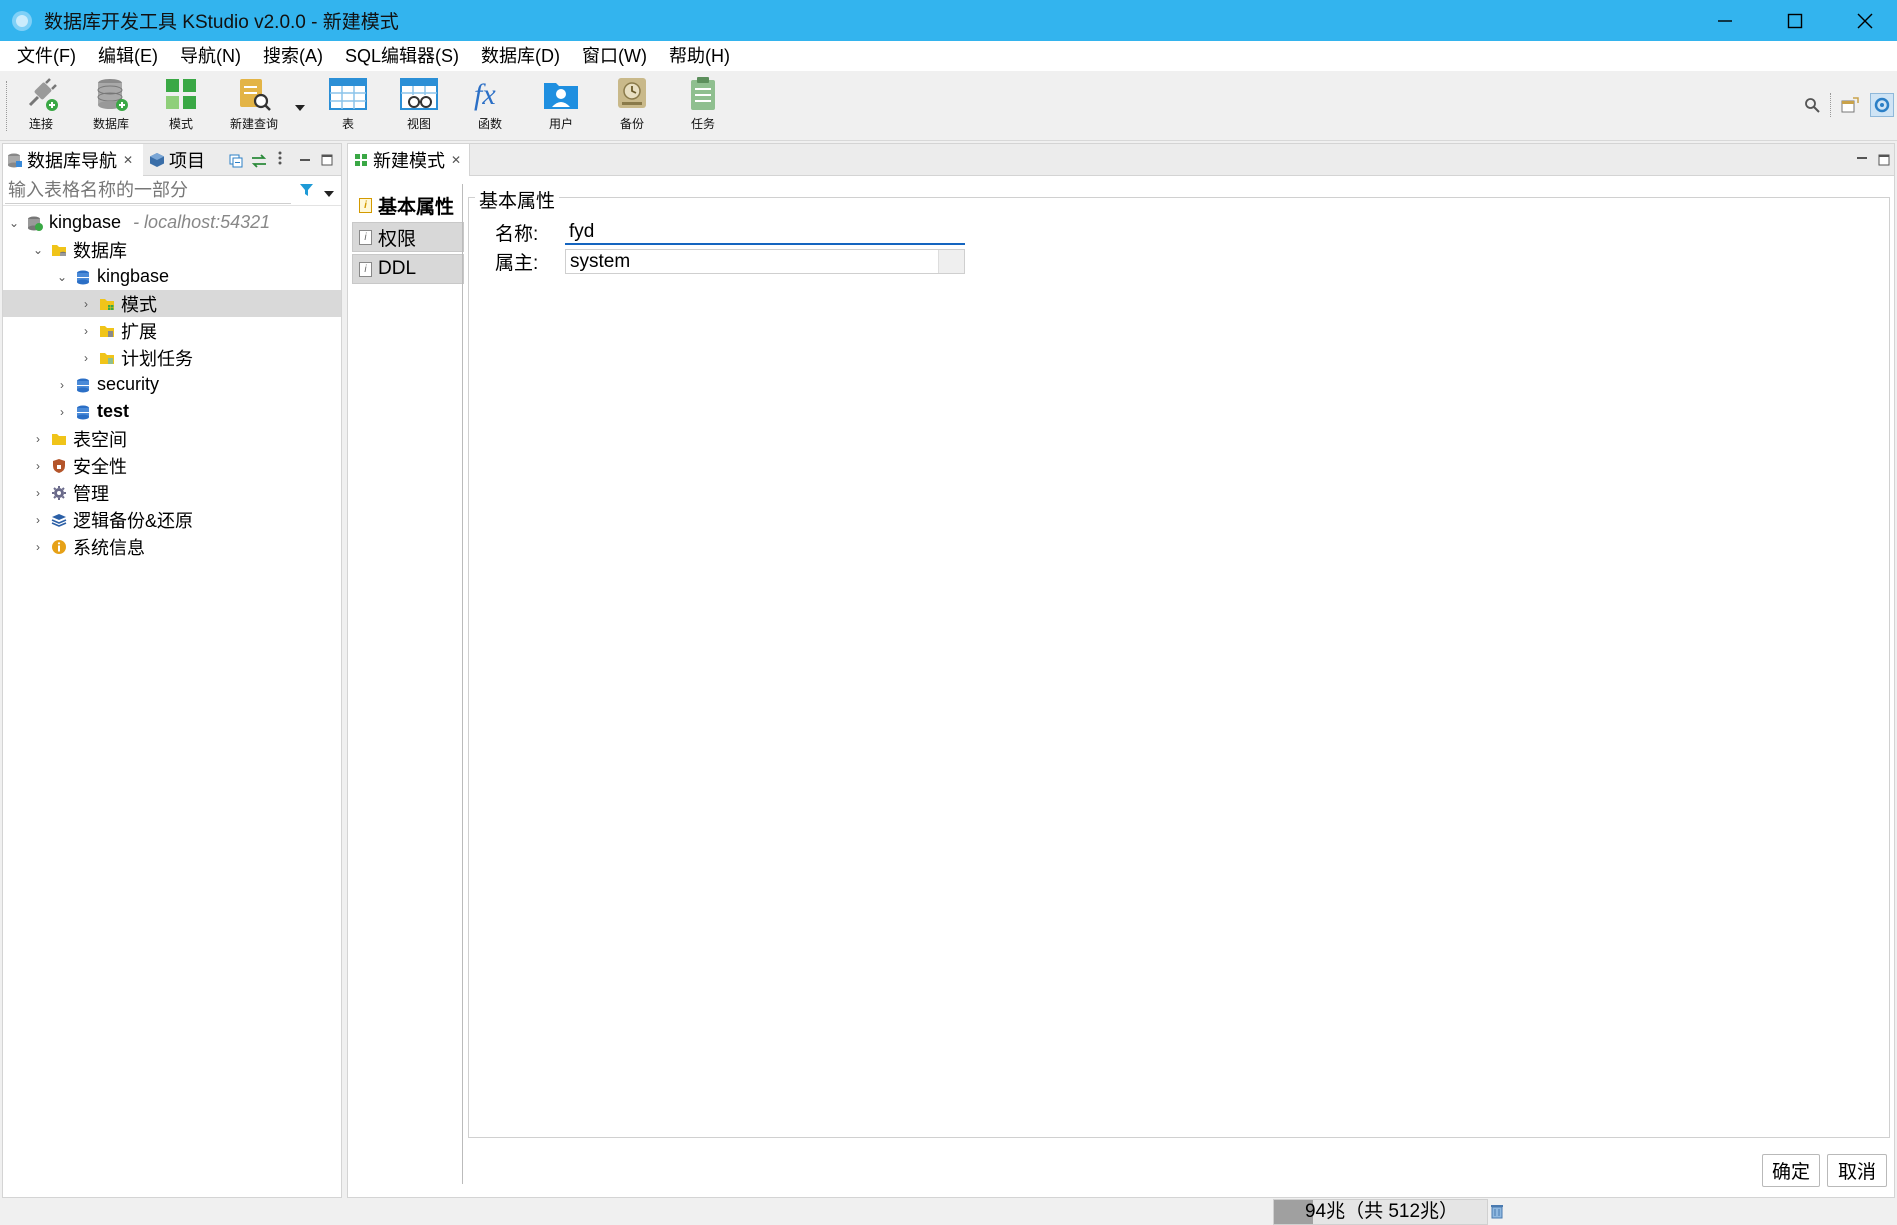 This screenshot has width=1897, height=1225. I want to click on tree-node-system-info: › 系统信息, so click(172, 546).